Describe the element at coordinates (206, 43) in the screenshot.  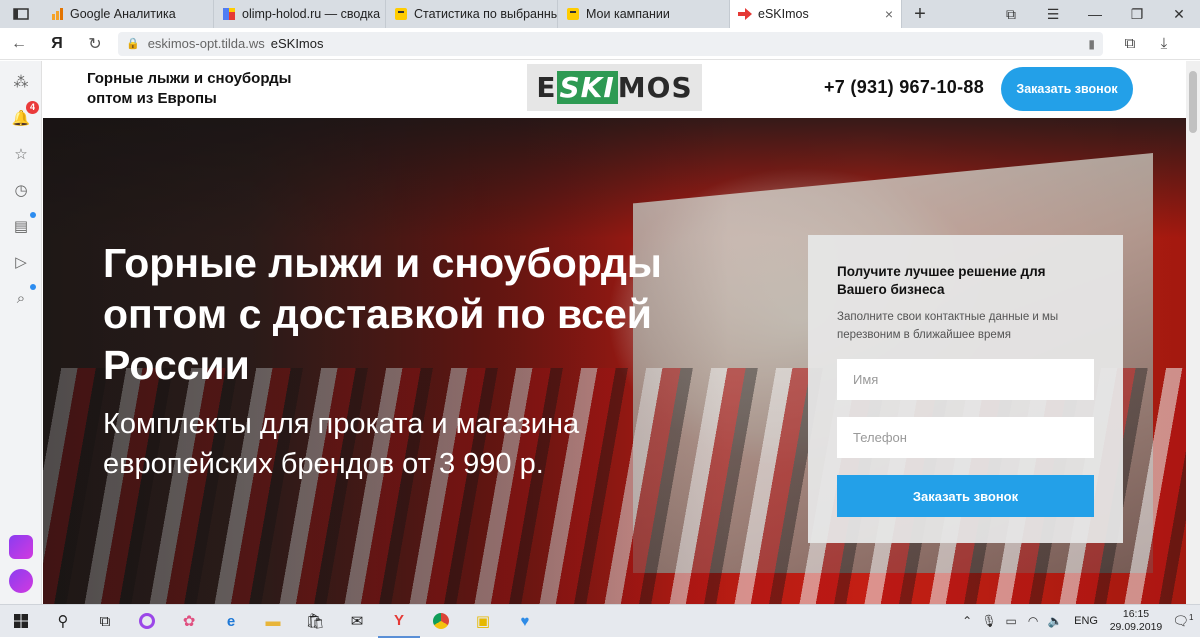
I see `url-domain: eskimos-opt.tilda.ws` at that location.